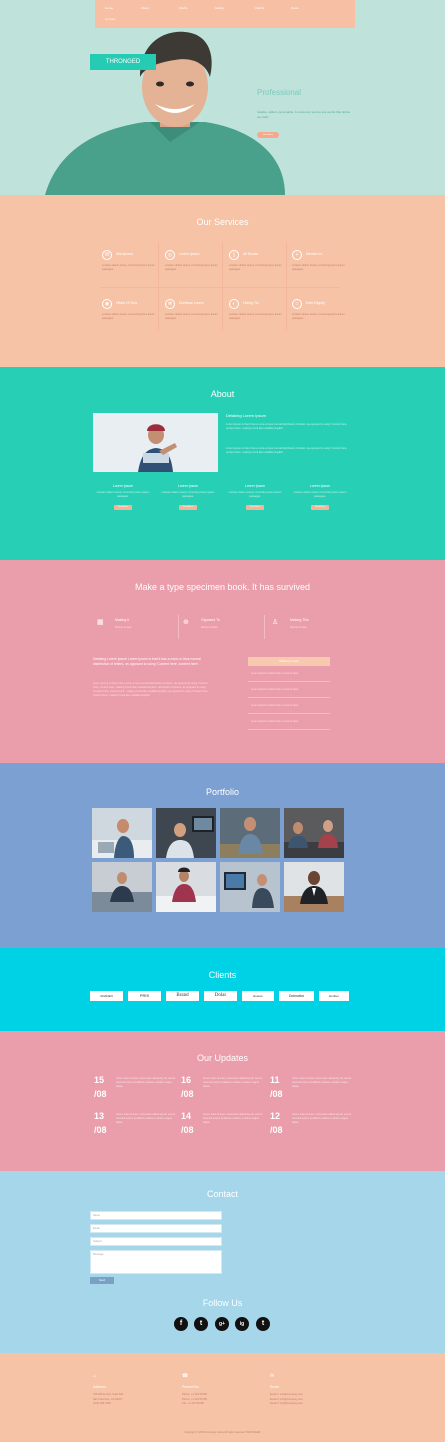  Describe the element at coordinates (183, 8) in the screenshot. I see `nav-item-works: Works` at that location.